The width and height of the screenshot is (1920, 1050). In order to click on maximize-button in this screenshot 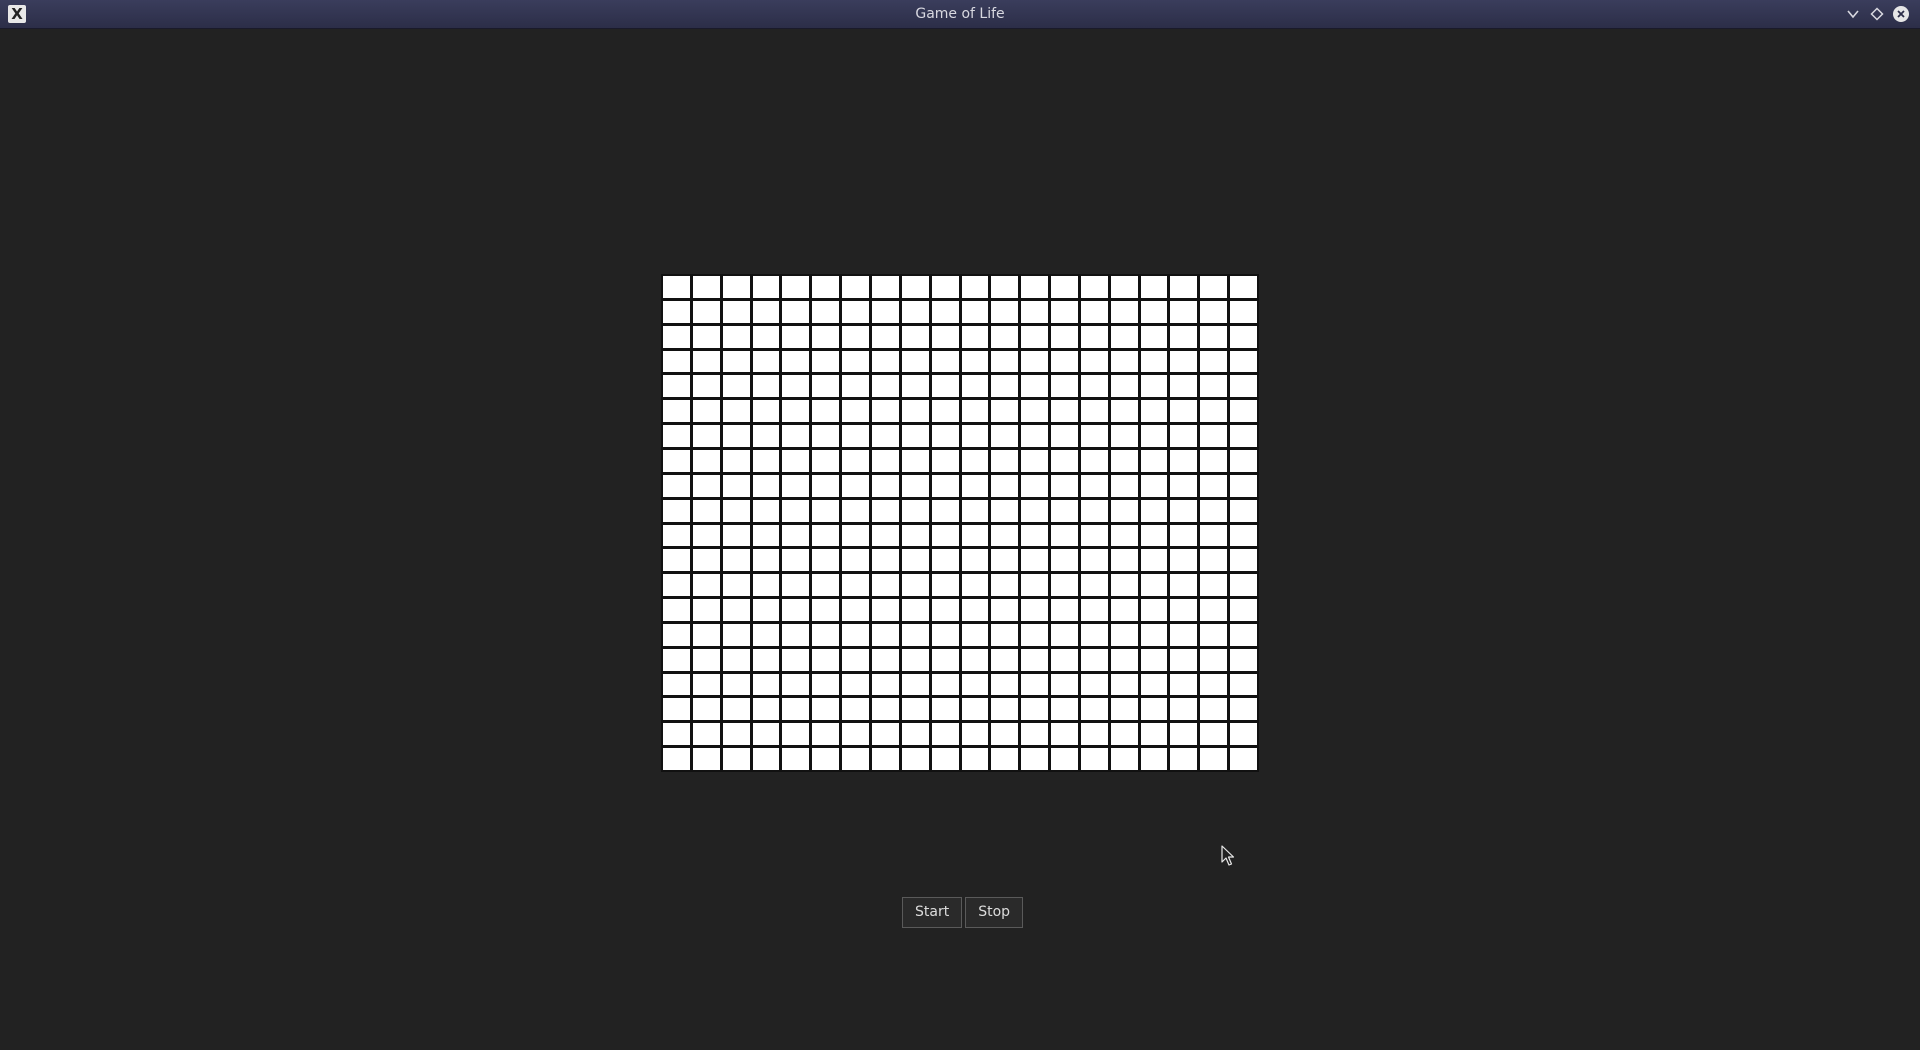, I will do `click(1877, 14)`.